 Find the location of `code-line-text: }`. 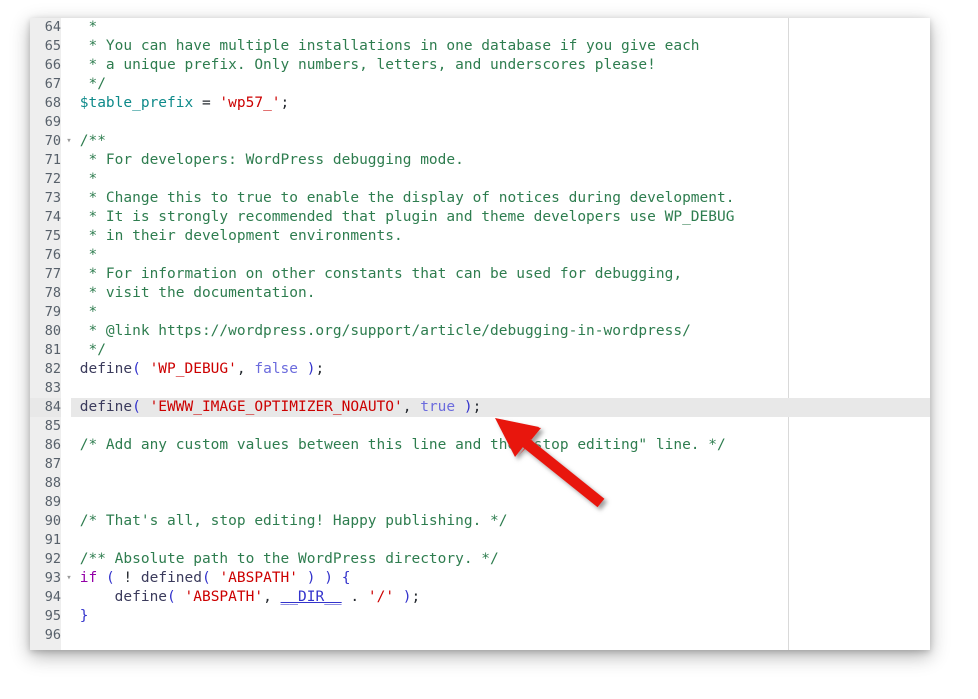

code-line-text: } is located at coordinates (500, 616).